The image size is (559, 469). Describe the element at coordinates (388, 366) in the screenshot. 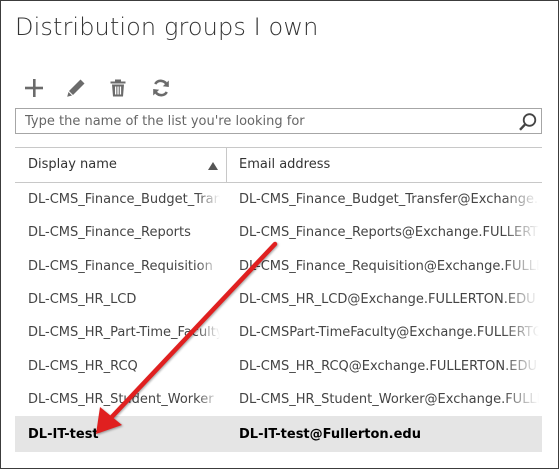

I see `email-address-cell: DL-CMS_HR_RCQ@Exchange.FULLERTON.EDU` at that location.